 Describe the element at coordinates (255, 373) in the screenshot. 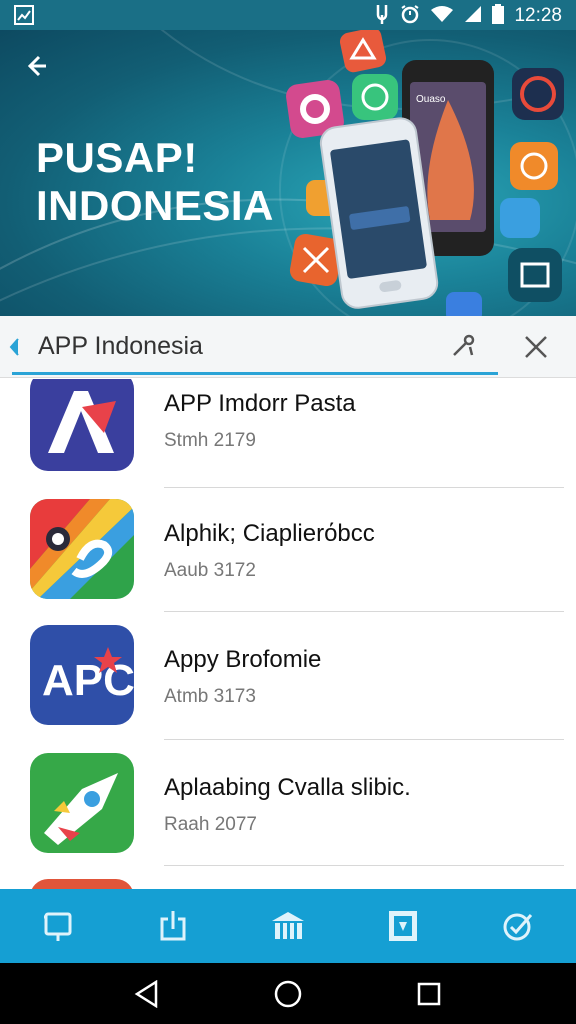

I see `search-underline` at that location.